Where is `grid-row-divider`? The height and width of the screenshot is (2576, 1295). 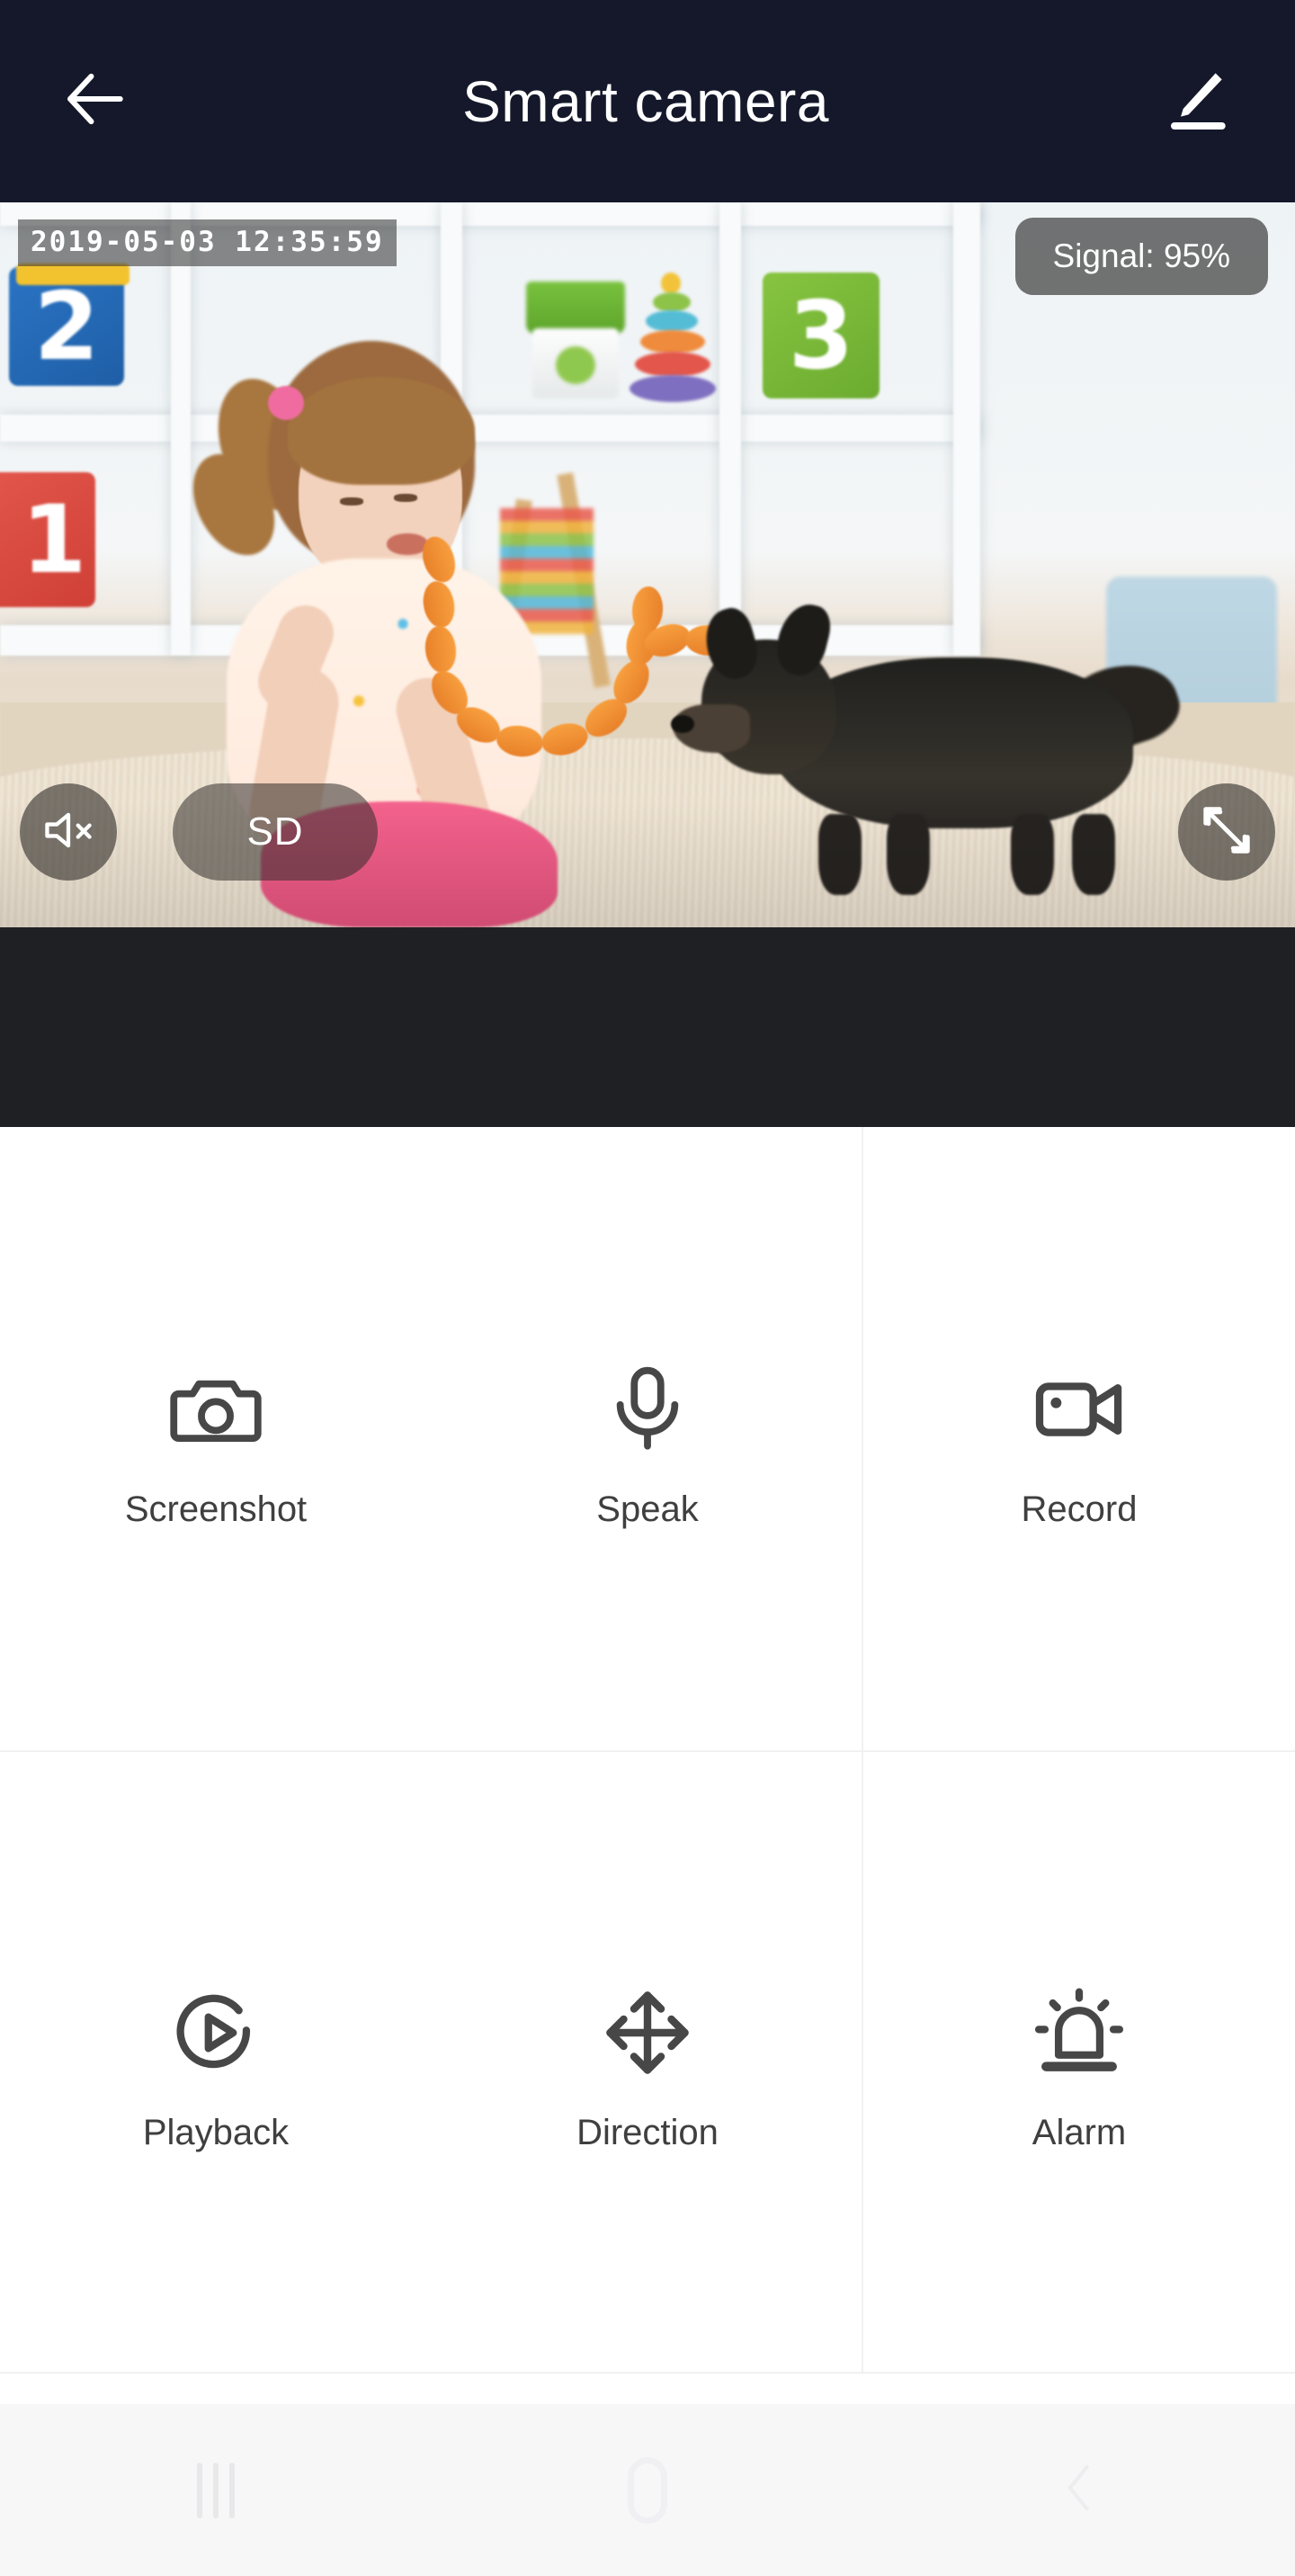
grid-row-divider is located at coordinates (647, 1751).